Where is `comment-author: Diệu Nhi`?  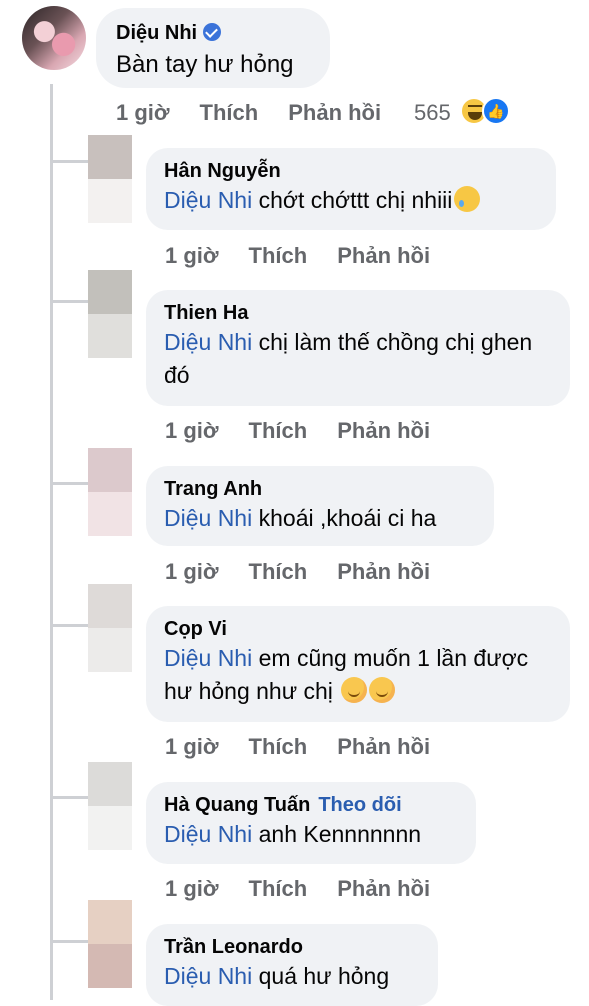
comment-author: Diệu Nhi is located at coordinates (156, 33).